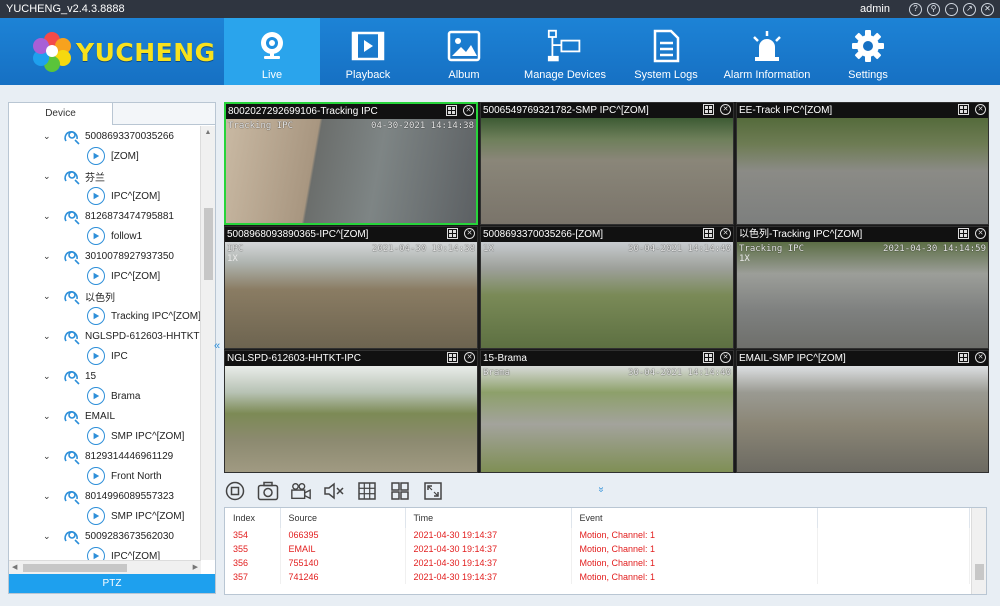 The width and height of the screenshot is (1000, 606). What do you see at coordinates (351, 411) in the screenshot?
I see `camera-view: NGLSPD-612603-HHTKT-IPC ✕` at bounding box center [351, 411].